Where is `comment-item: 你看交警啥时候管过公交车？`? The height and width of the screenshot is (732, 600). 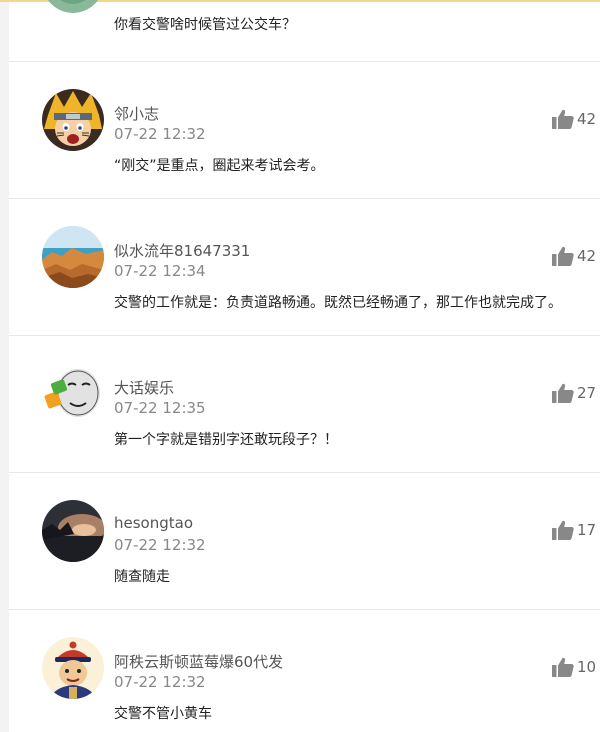
comment-item: 你看交警啥时候管过公交车？ is located at coordinates (304, 31).